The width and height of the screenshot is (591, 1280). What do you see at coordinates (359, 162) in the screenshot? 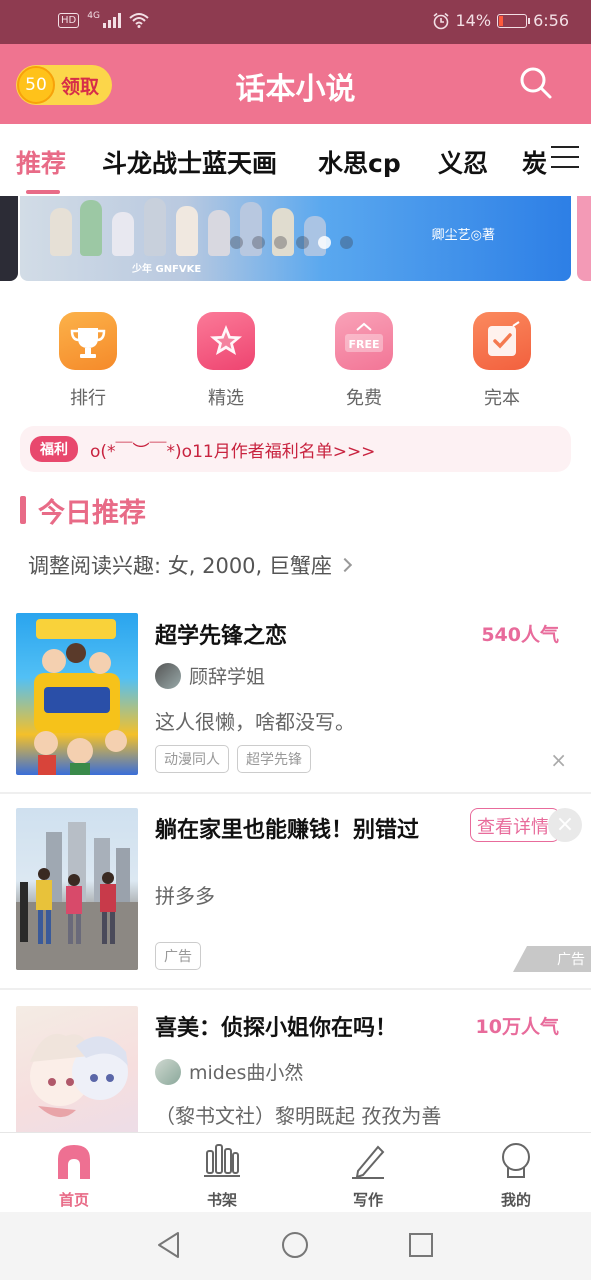
I see `tab-2: 水思cp` at bounding box center [359, 162].